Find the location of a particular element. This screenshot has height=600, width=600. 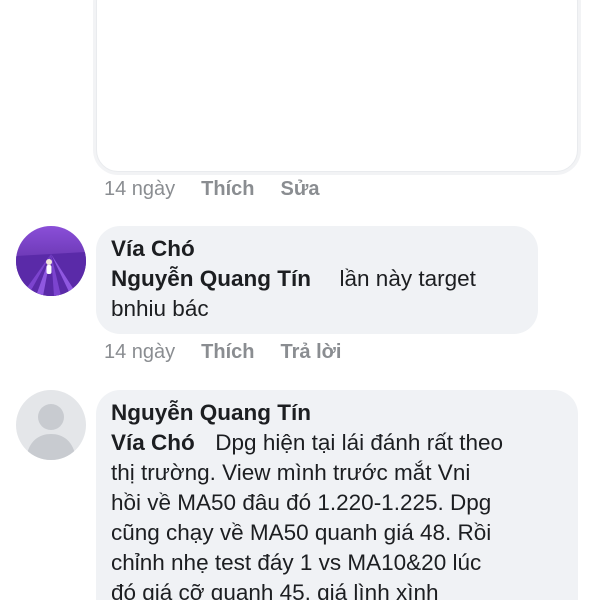

comment-text: lần này target is located at coordinates (407, 278).